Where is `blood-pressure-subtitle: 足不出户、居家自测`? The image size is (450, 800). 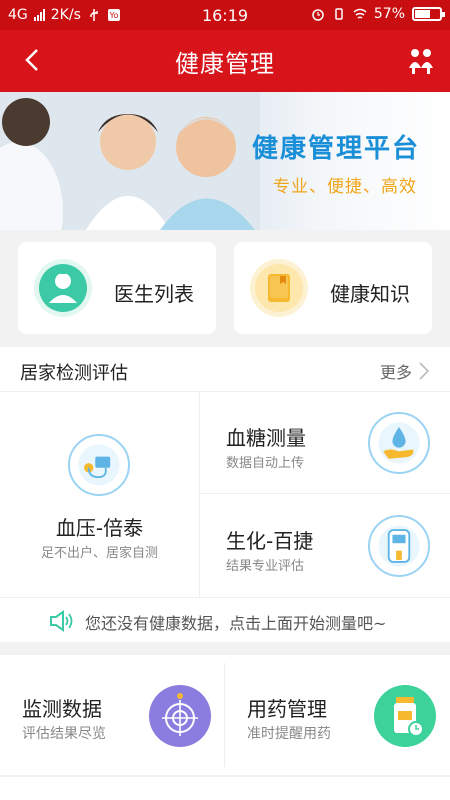 blood-pressure-subtitle: 足不出户、居家自测 is located at coordinates (99, 553).